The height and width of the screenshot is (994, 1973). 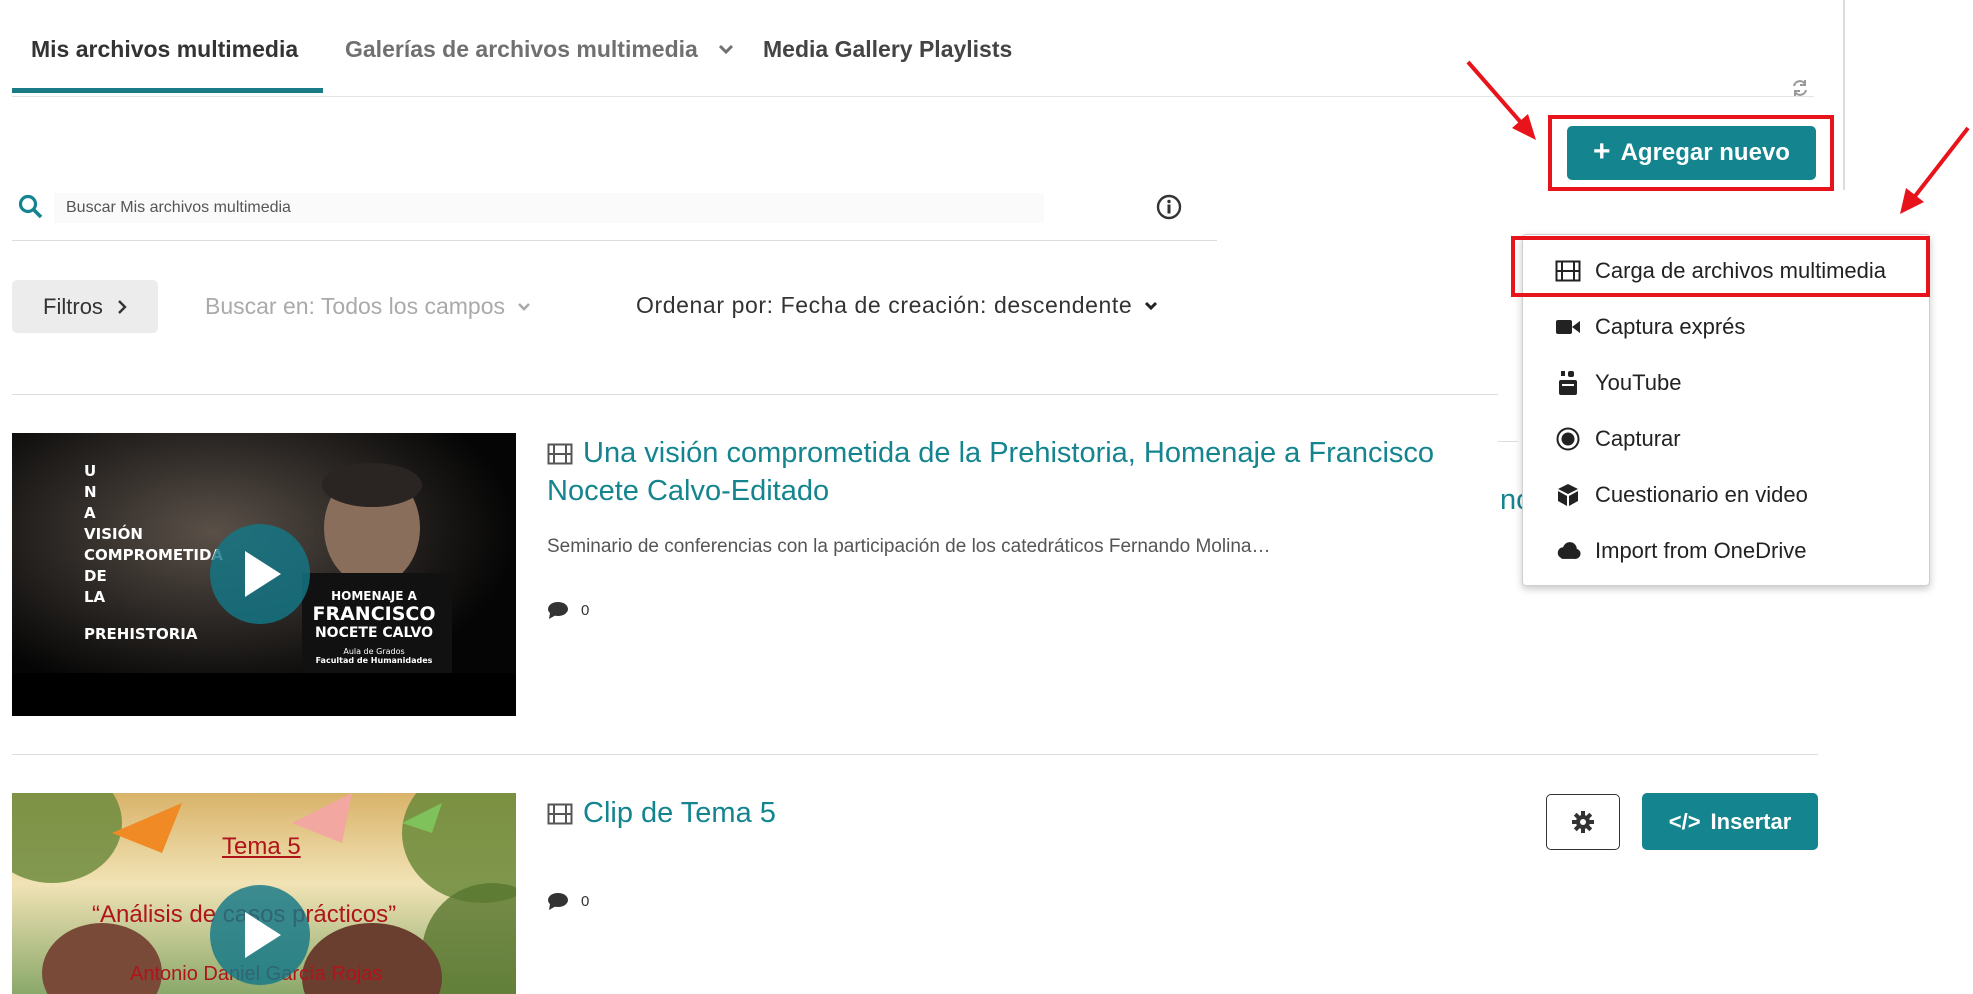 I want to click on add-new-label: Agregar nuevo, so click(x=1705, y=152).